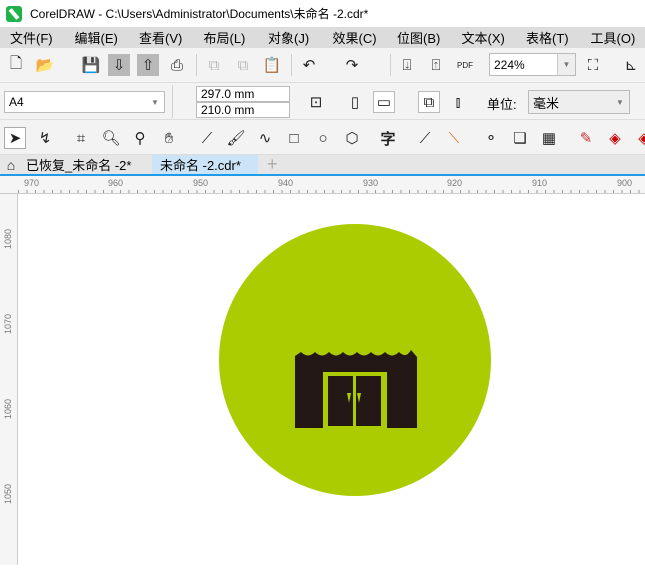 The width and height of the screenshot is (645, 568). What do you see at coordinates (579, 102) in the screenshot?
I see `units-select: 毫米 ▼` at bounding box center [579, 102].